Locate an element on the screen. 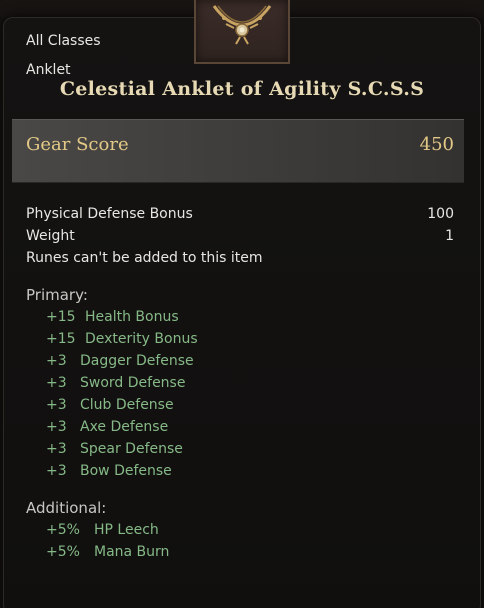 Image resolution: width=484 pixels, height=608 pixels. modifier-name: Spear Defense is located at coordinates (131, 449).